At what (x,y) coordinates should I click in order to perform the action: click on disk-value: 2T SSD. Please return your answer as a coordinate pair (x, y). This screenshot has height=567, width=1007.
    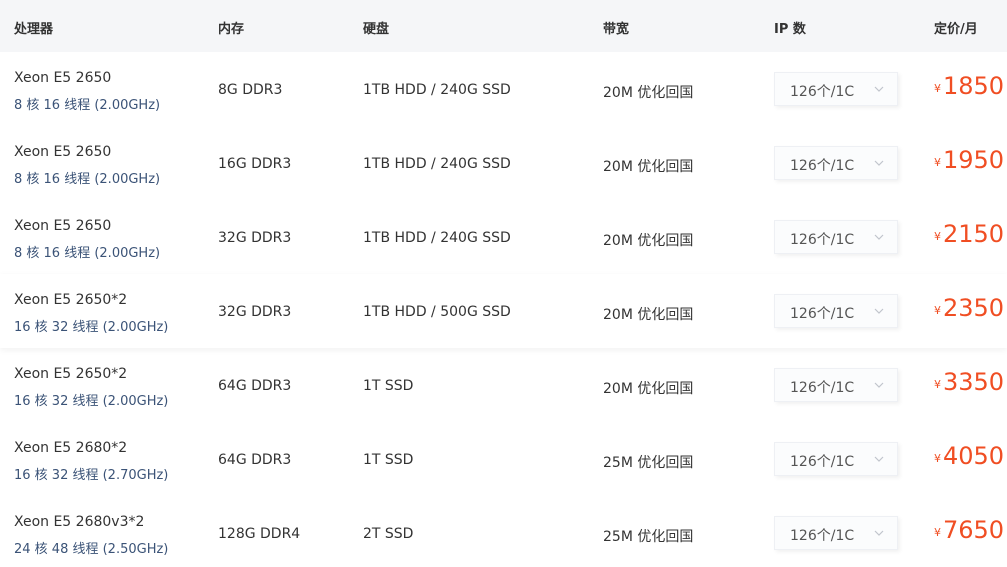
    Looking at the image, I should click on (388, 534).